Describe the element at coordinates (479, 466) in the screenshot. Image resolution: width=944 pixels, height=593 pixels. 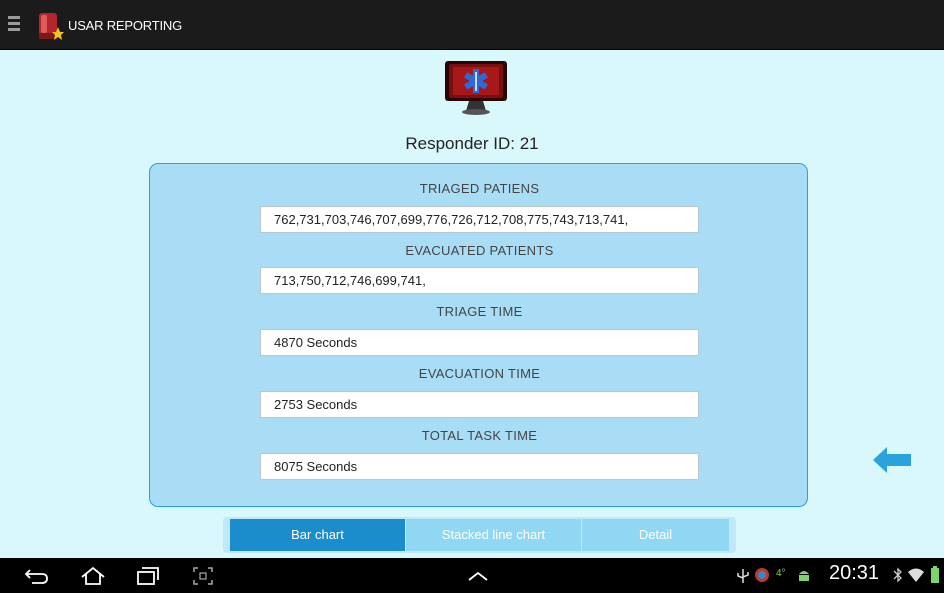
I see `total-task-time-field: 8075 Seconds` at that location.